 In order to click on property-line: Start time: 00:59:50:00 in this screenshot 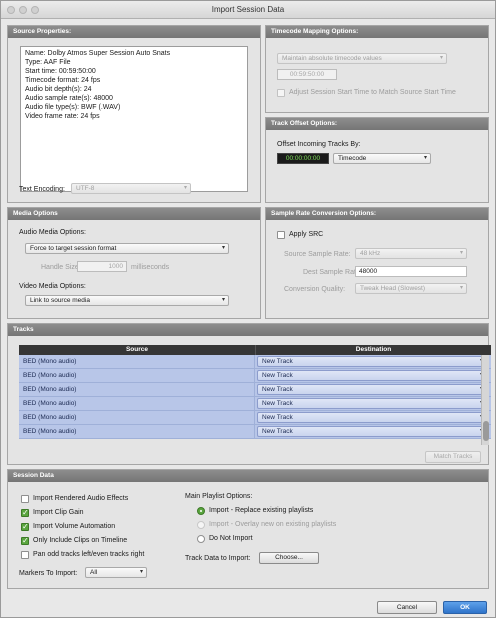, I will do `click(60, 71)`.